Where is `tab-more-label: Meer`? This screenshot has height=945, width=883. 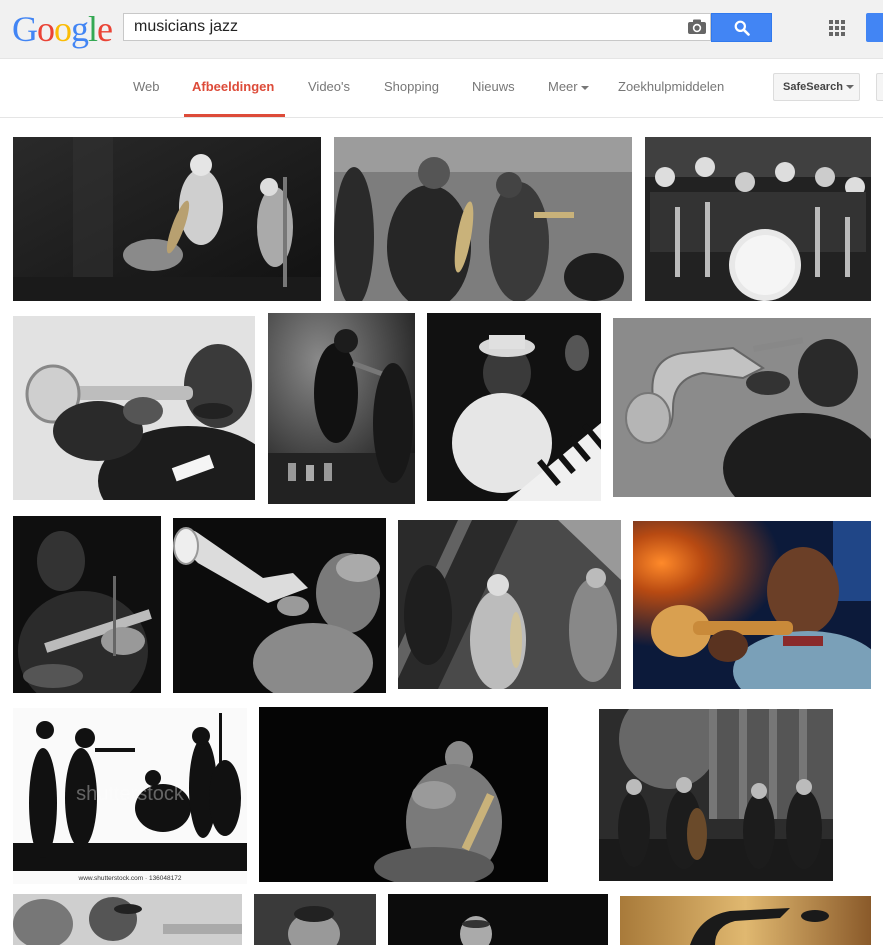
tab-more-label: Meer is located at coordinates (563, 86).